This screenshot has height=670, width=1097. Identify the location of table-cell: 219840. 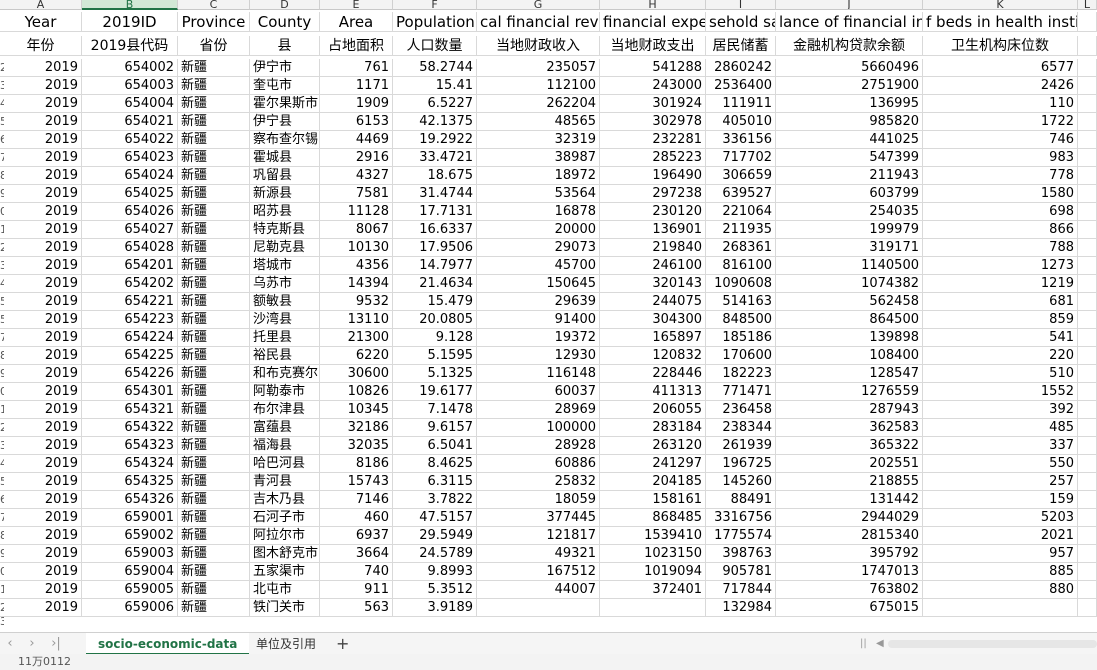
(653, 248).